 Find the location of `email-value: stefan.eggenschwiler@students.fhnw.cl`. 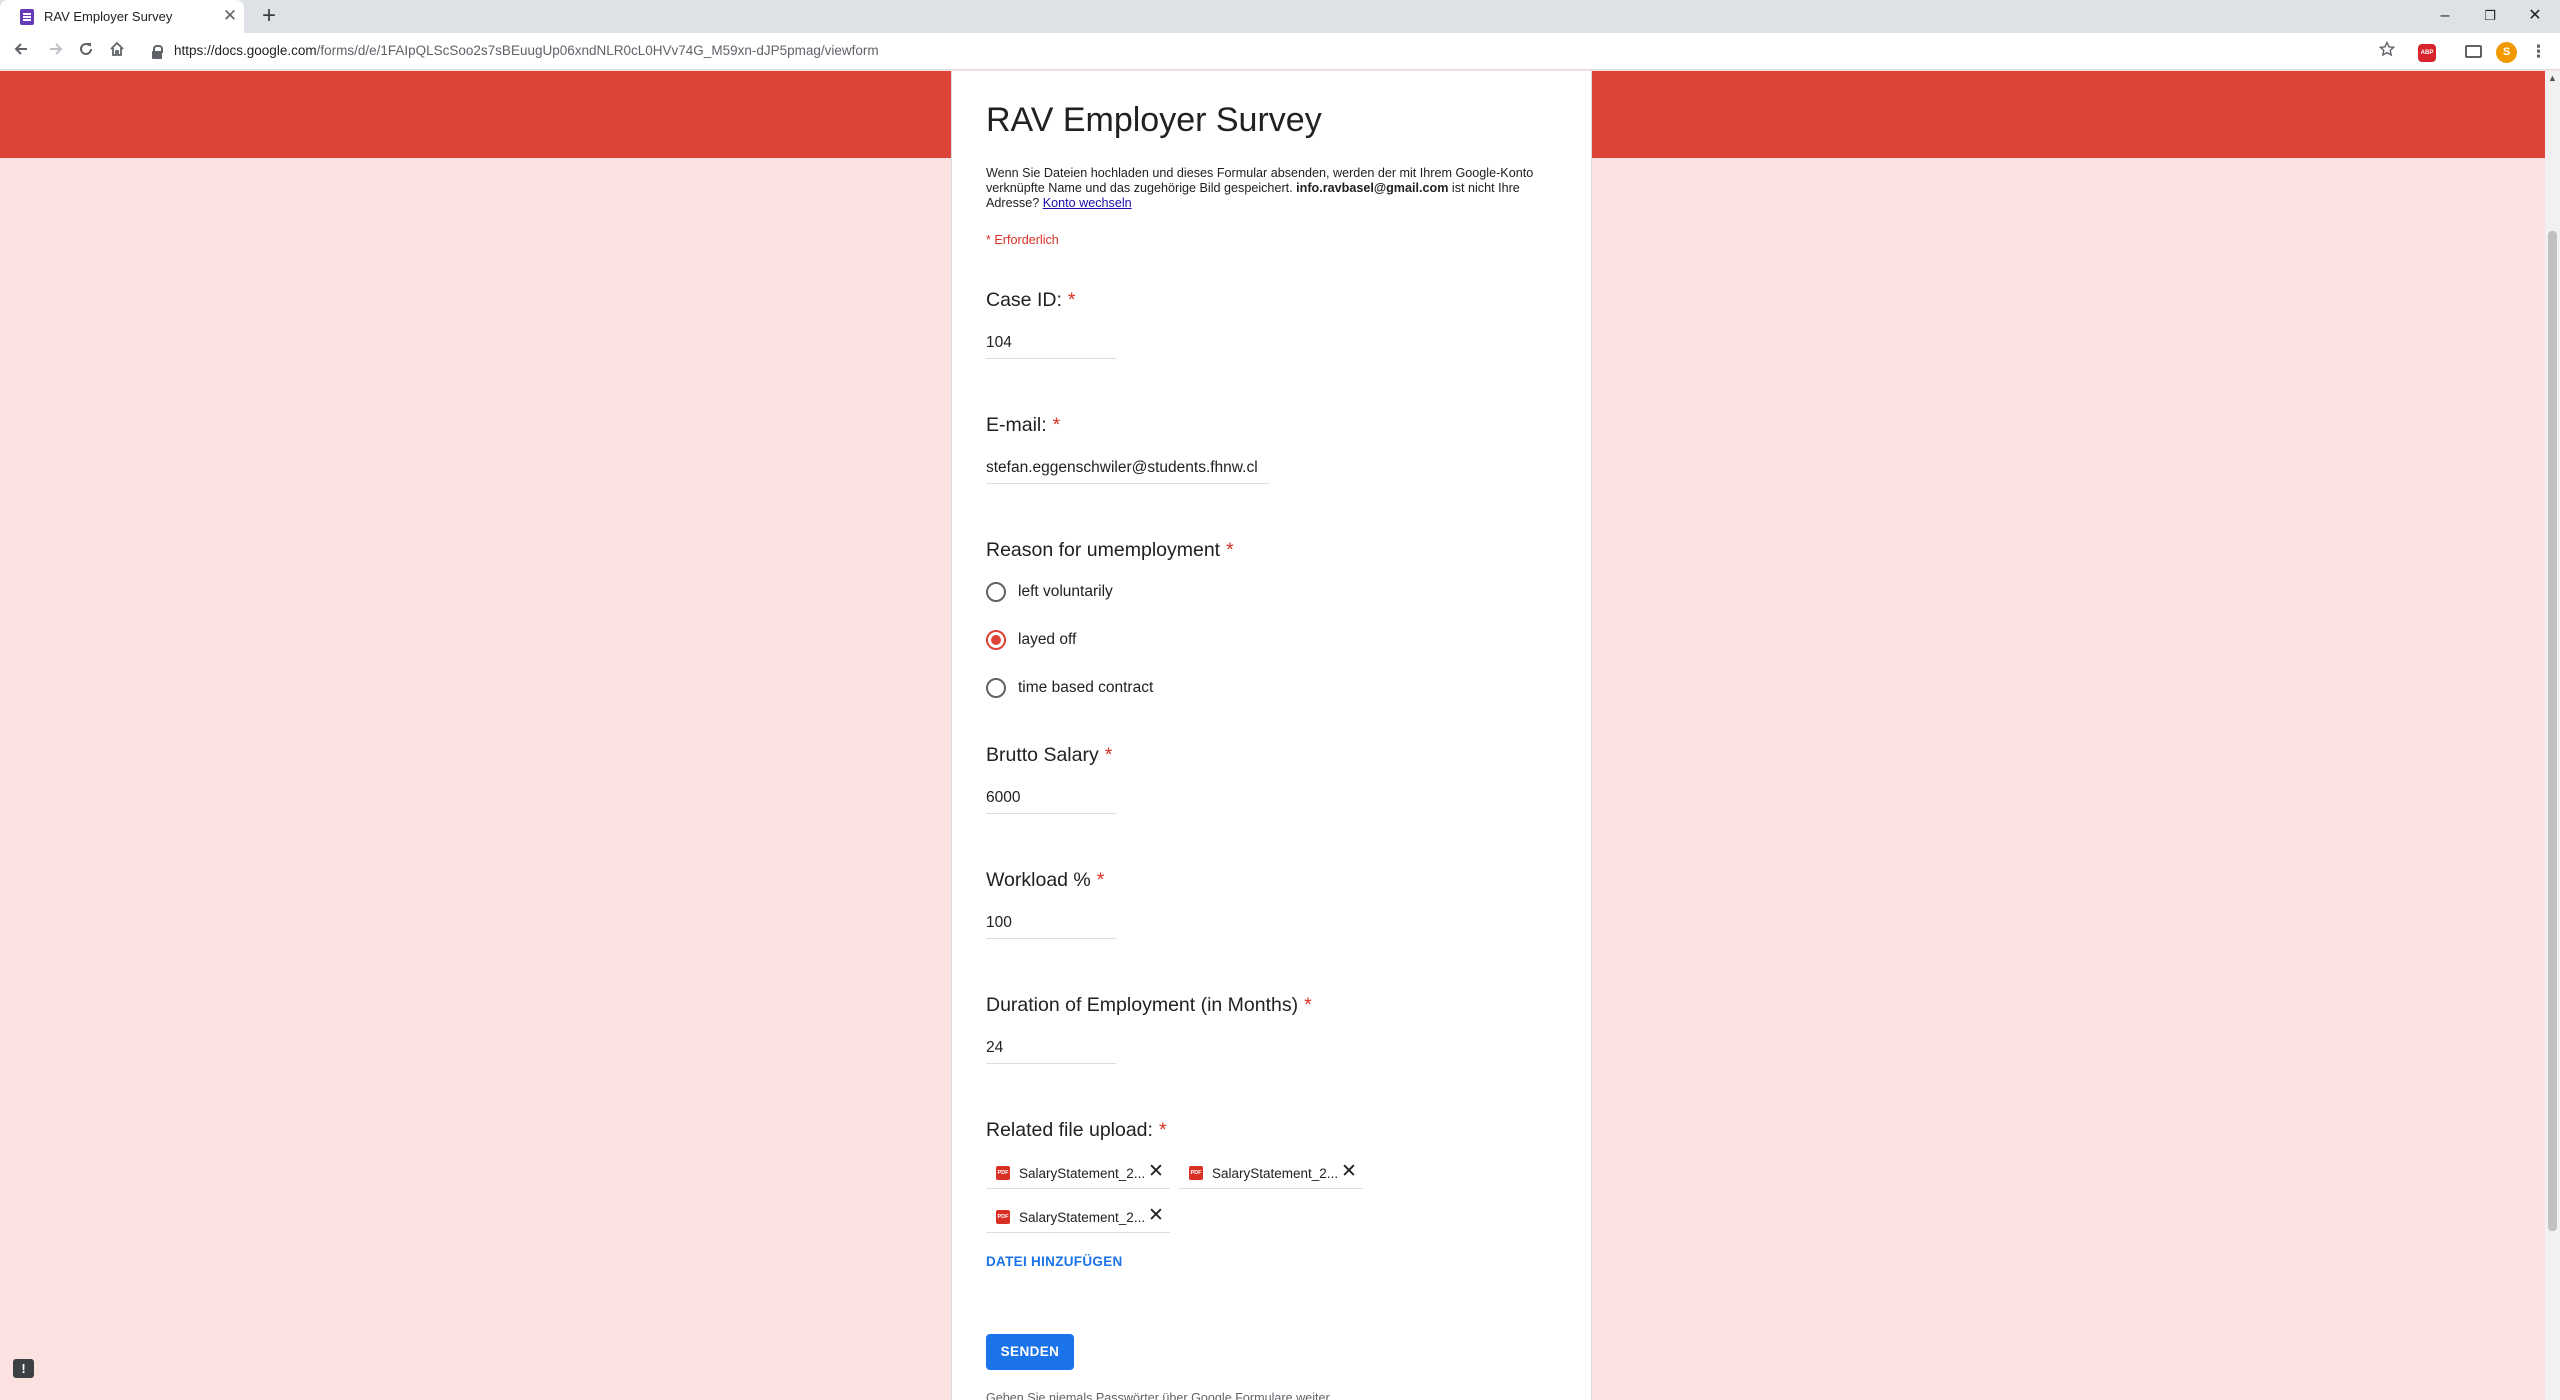

email-value: stefan.eggenschwiler@students.fhnw.cl is located at coordinates (1122, 467).